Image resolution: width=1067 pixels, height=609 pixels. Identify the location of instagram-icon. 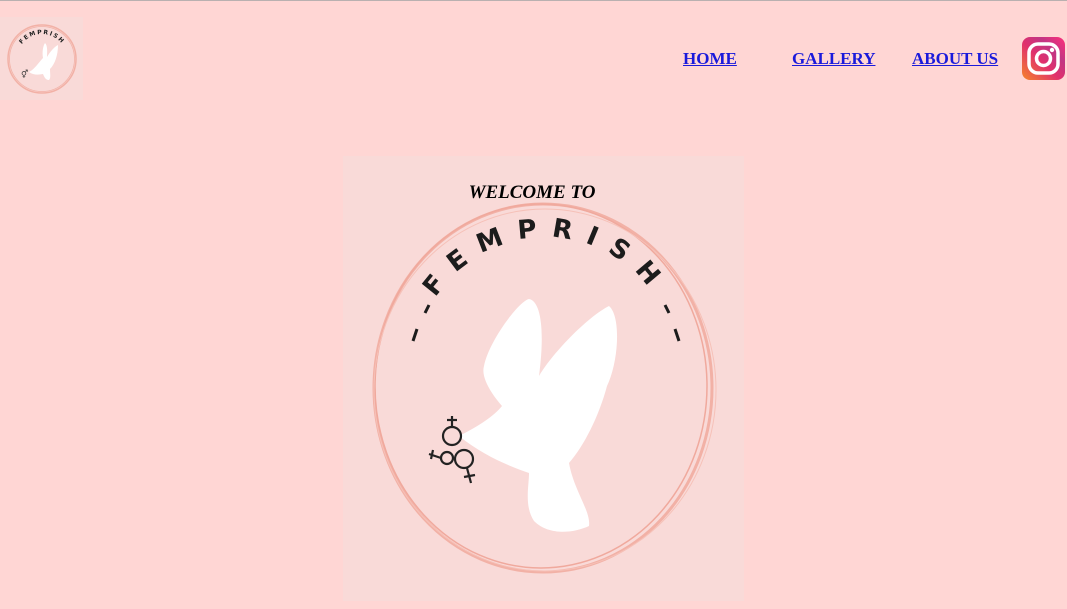
(1043, 58).